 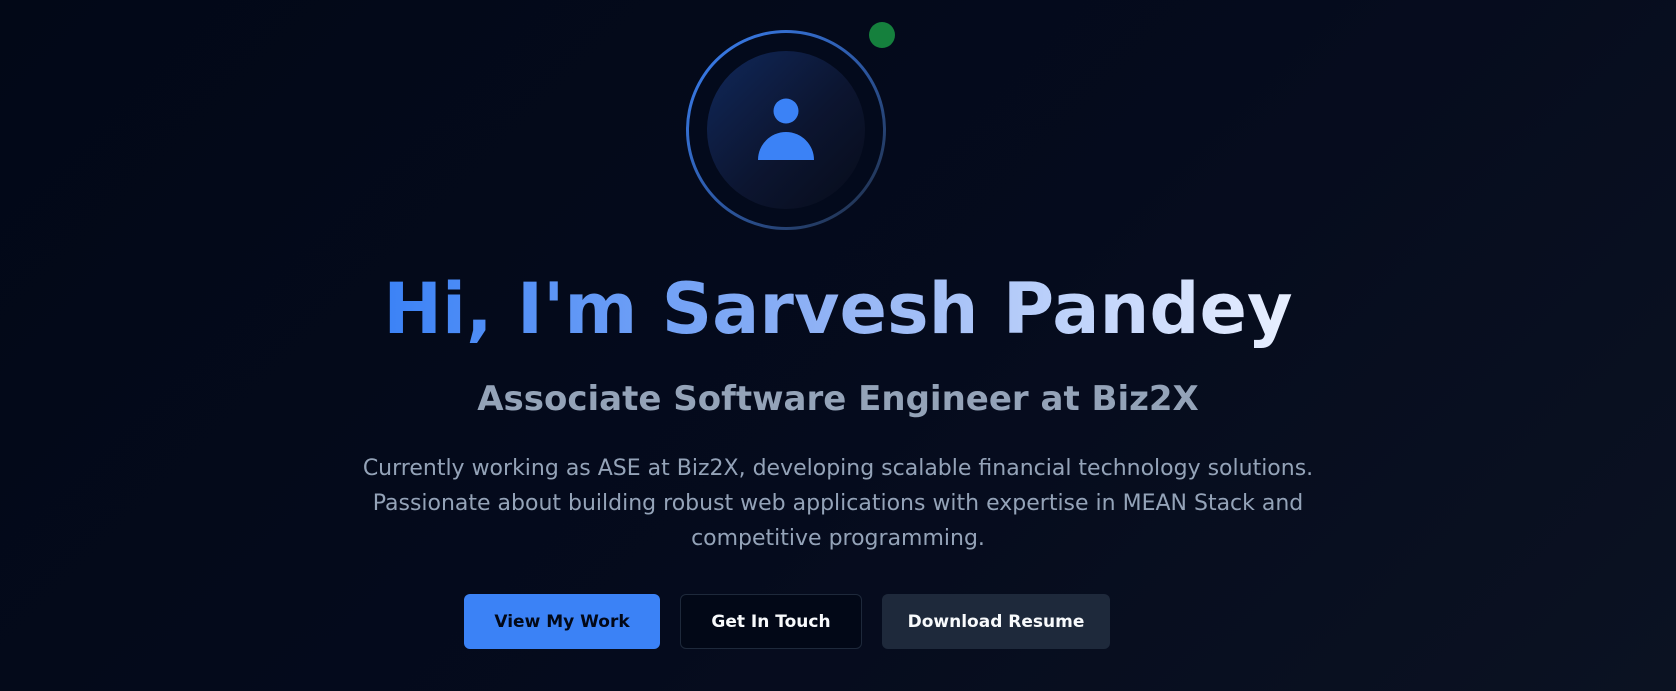 I want to click on view-my-work-button: View My Work, so click(x=562, y=621).